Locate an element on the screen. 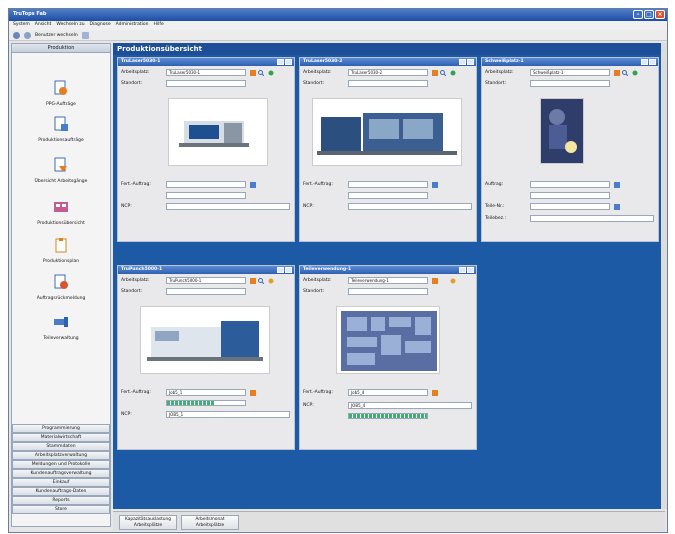 The width and height of the screenshot is (675, 534). arbeitsplatz-field: TruLaser5030-1 is located at coordinates (206, 72).